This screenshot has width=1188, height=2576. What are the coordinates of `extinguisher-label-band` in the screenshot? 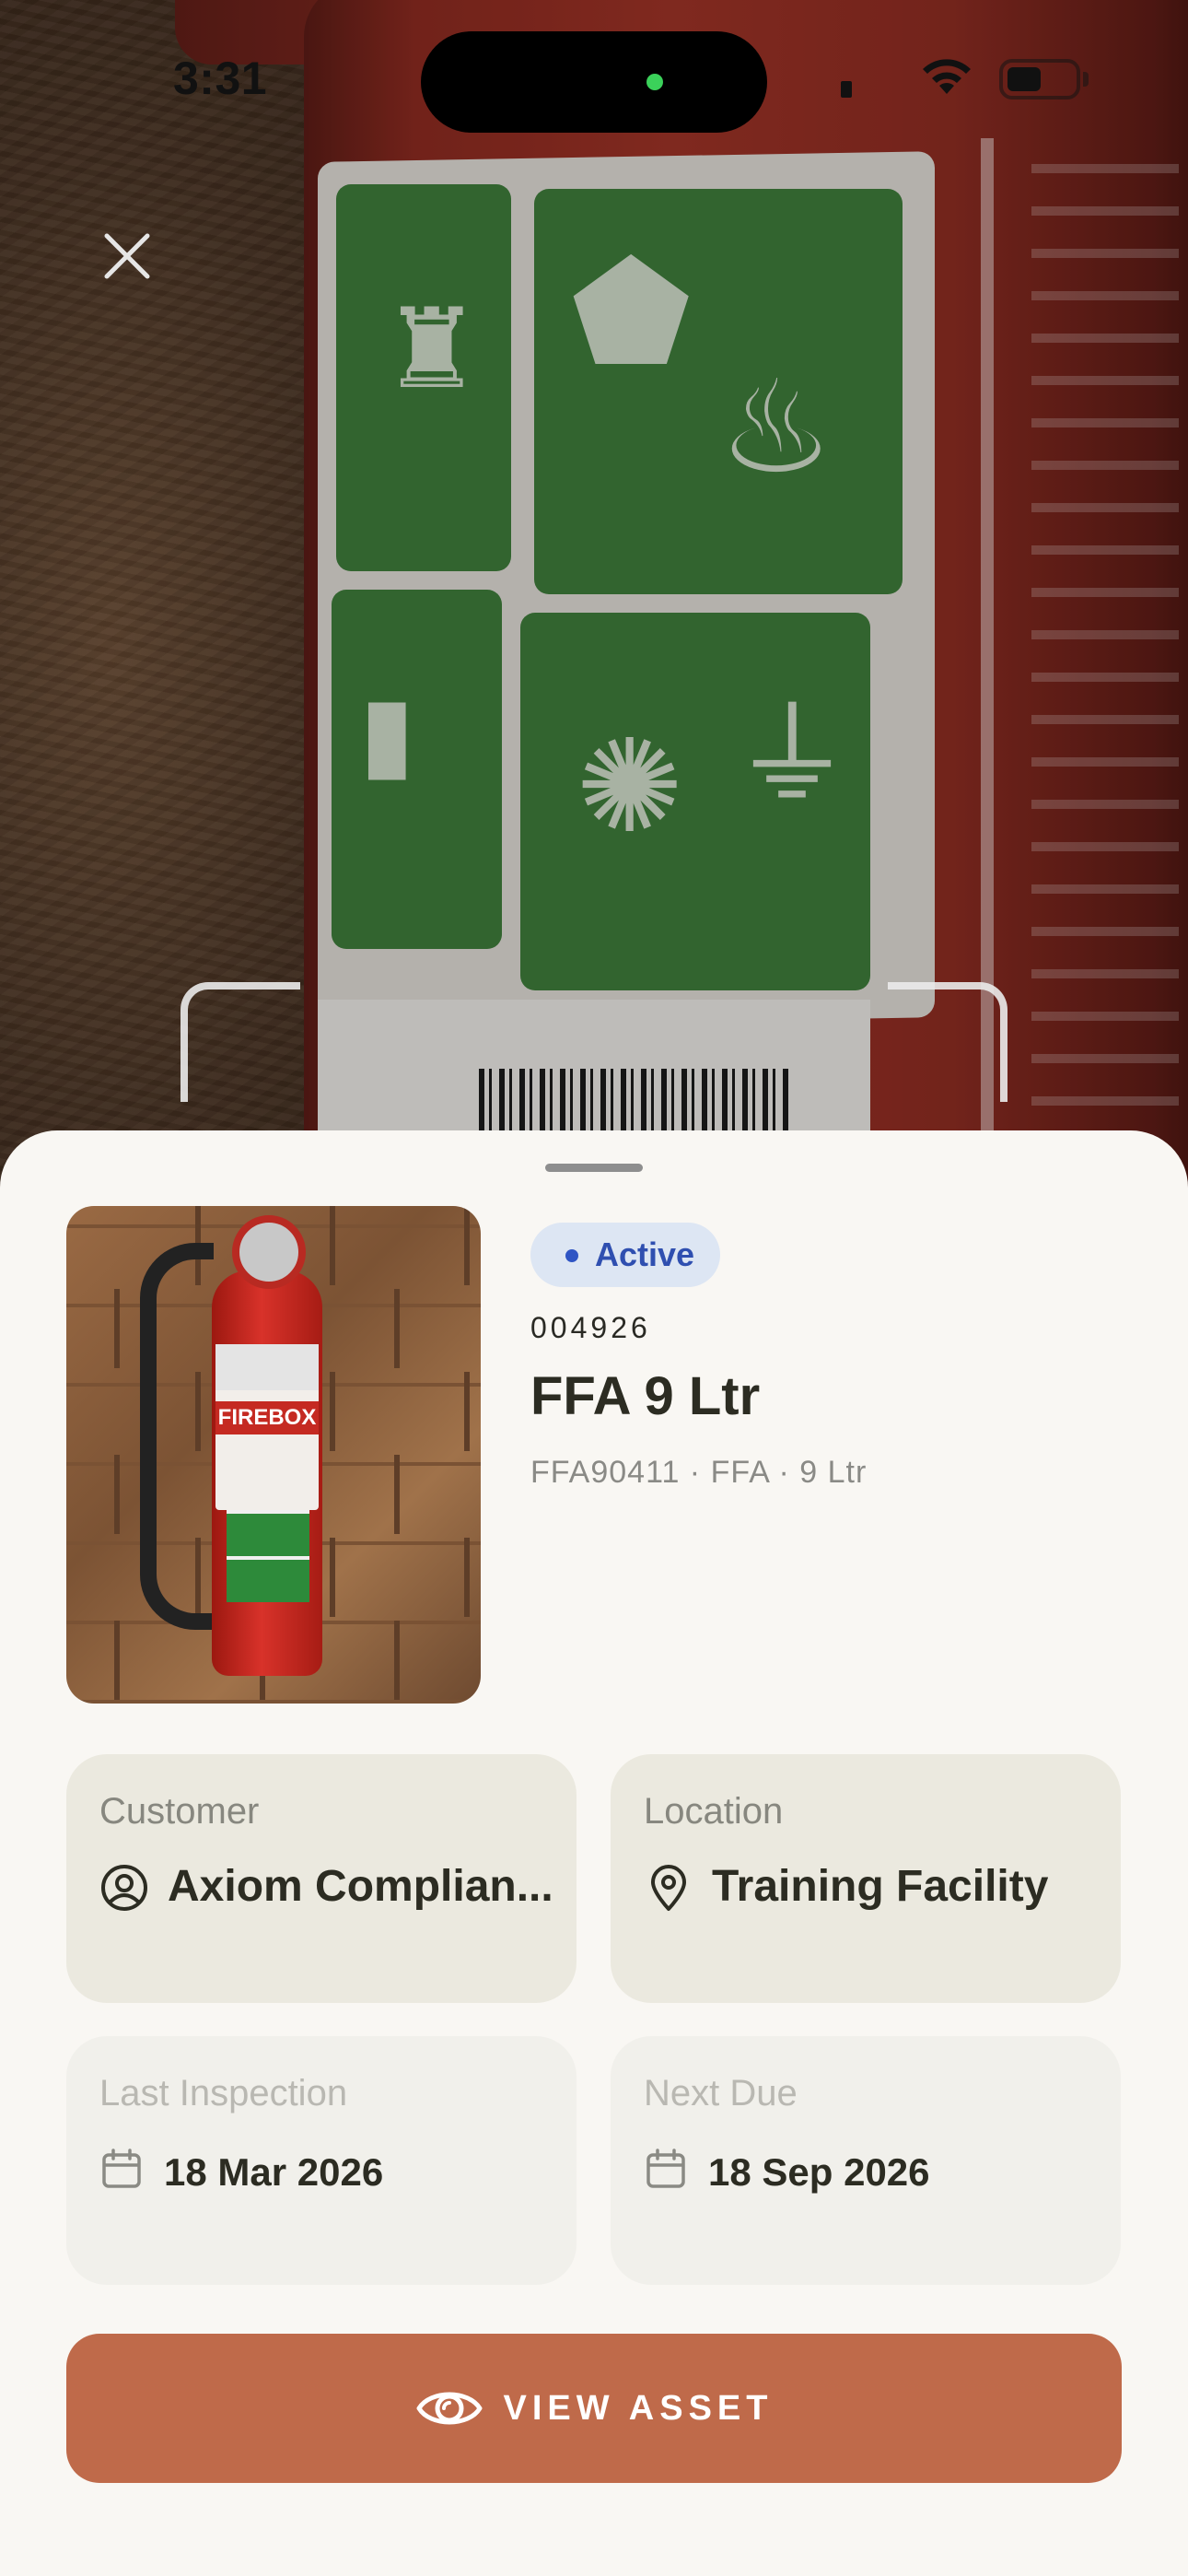 It's located at (267, 1367).